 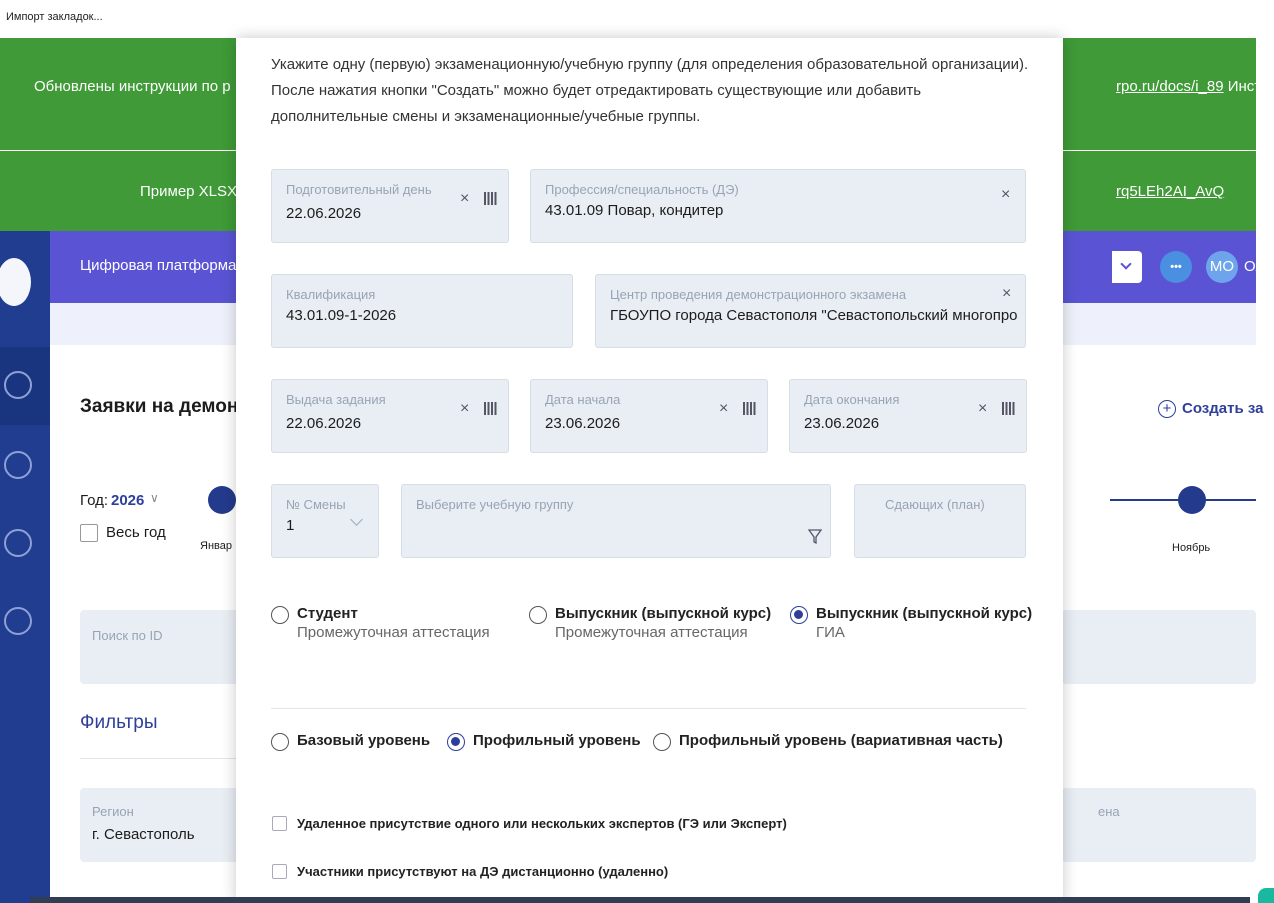 I want to click on sidebar-list-icon, so click(x=18, y=465).